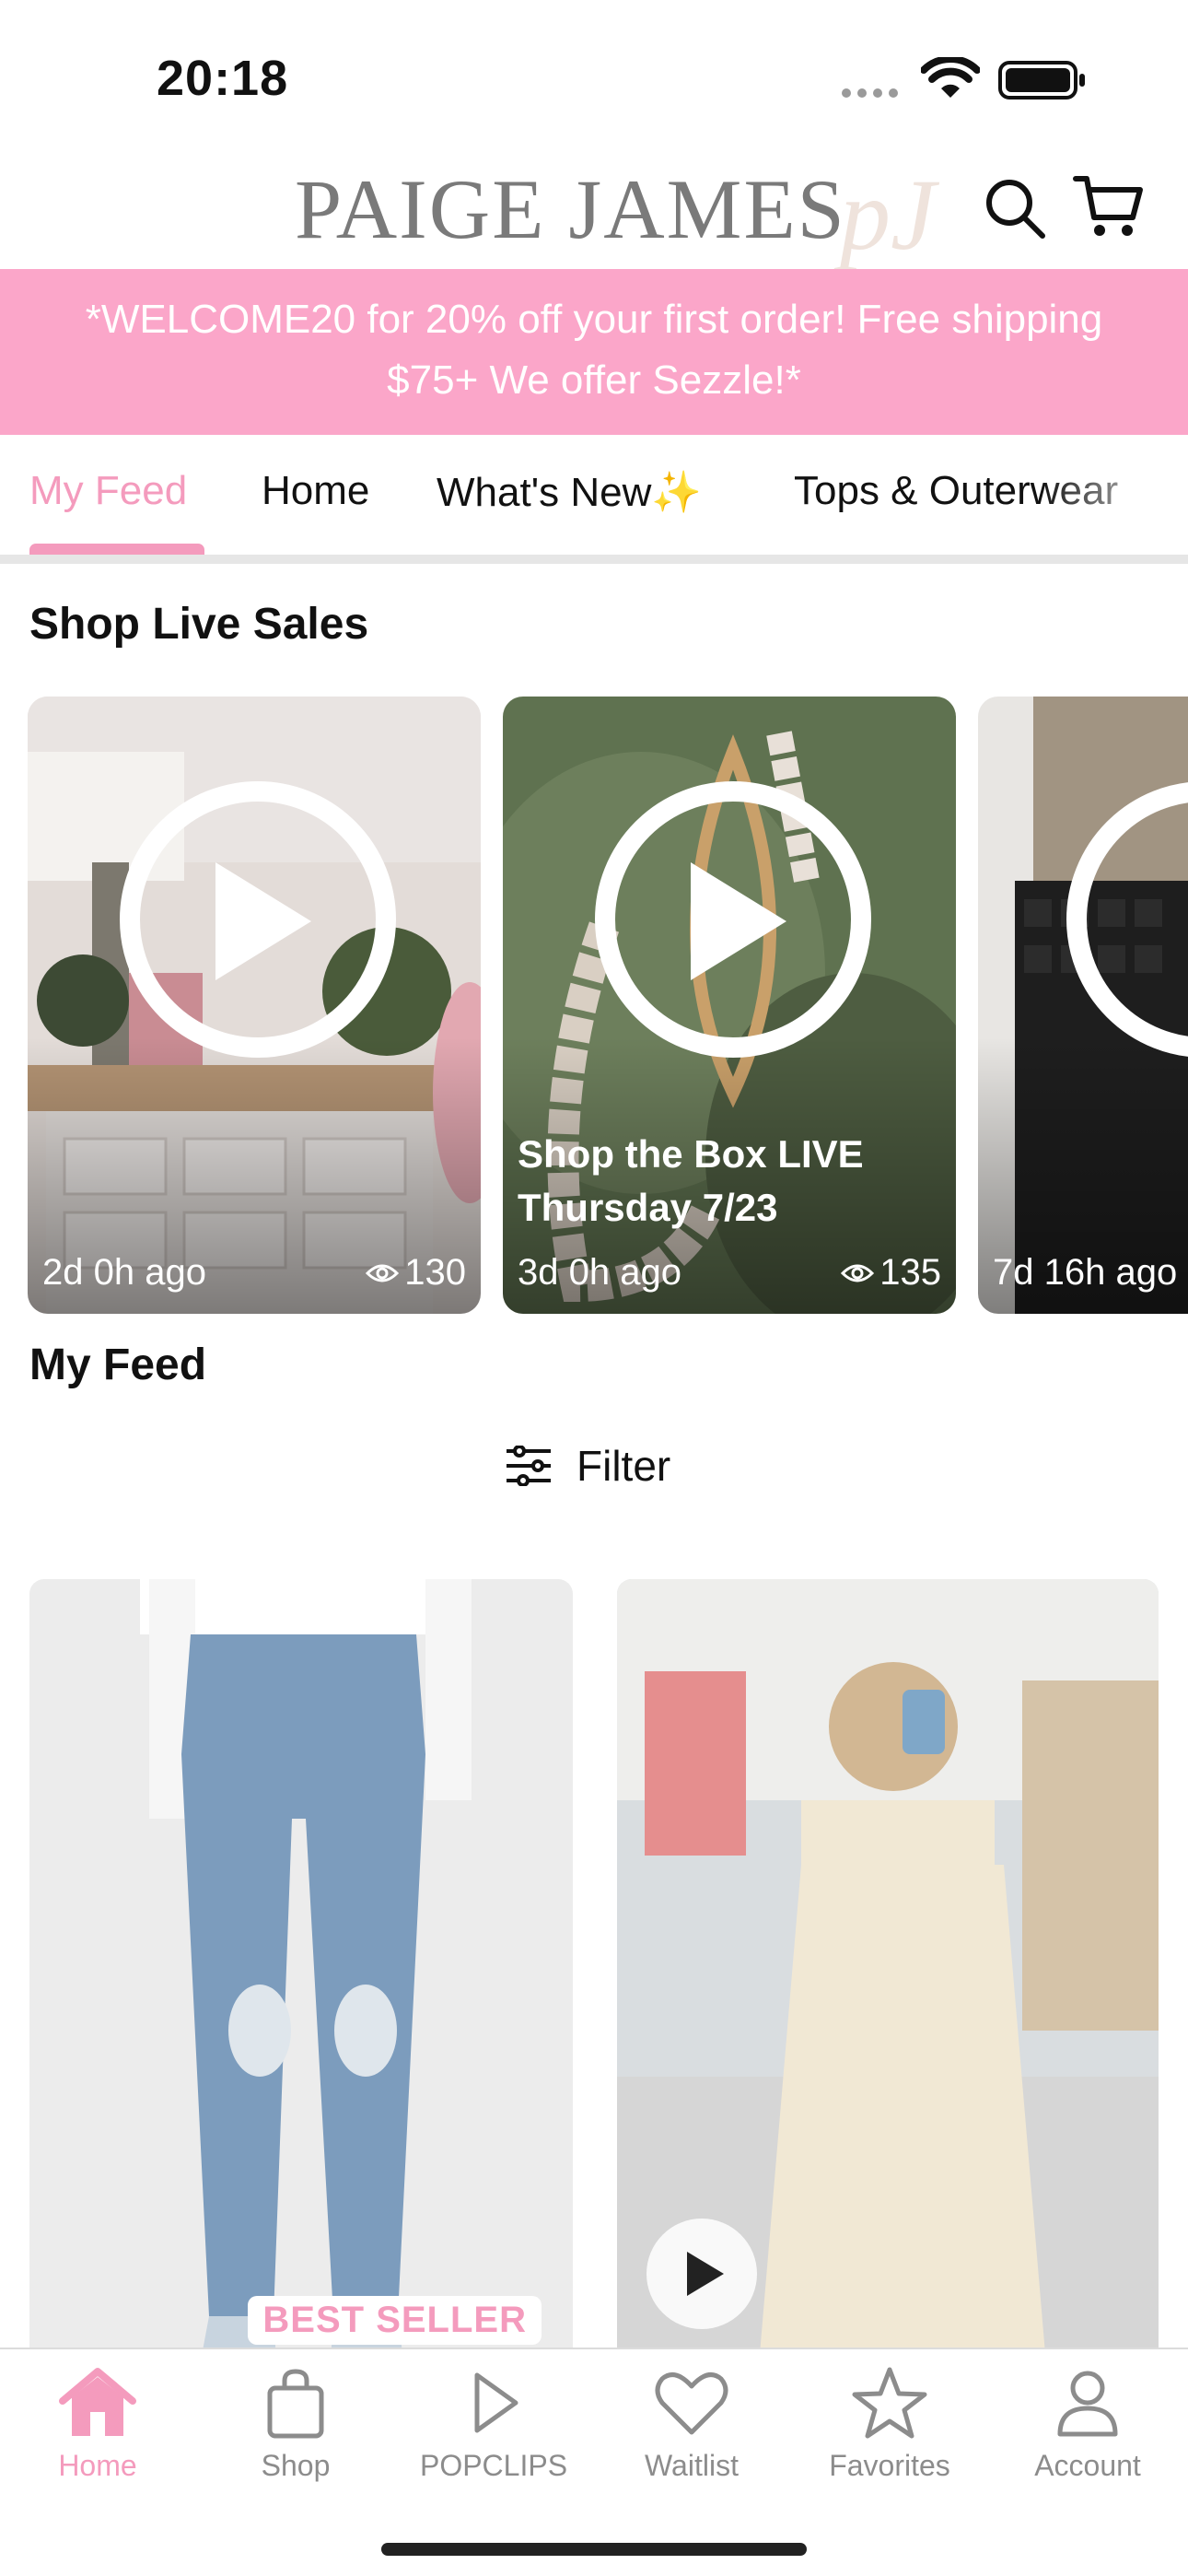  I want to click on nav-favorites: Favorites, so click(890, 2424).